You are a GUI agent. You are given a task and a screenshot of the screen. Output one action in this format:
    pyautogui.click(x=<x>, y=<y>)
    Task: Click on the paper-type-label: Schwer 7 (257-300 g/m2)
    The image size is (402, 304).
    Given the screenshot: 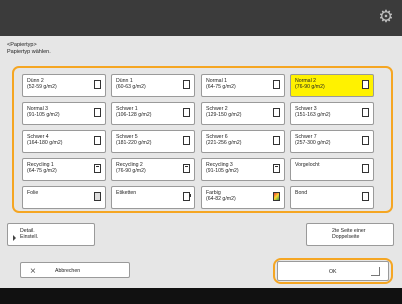 What is the action you would take?
    pyautogui.click(x=313, y=140)
    